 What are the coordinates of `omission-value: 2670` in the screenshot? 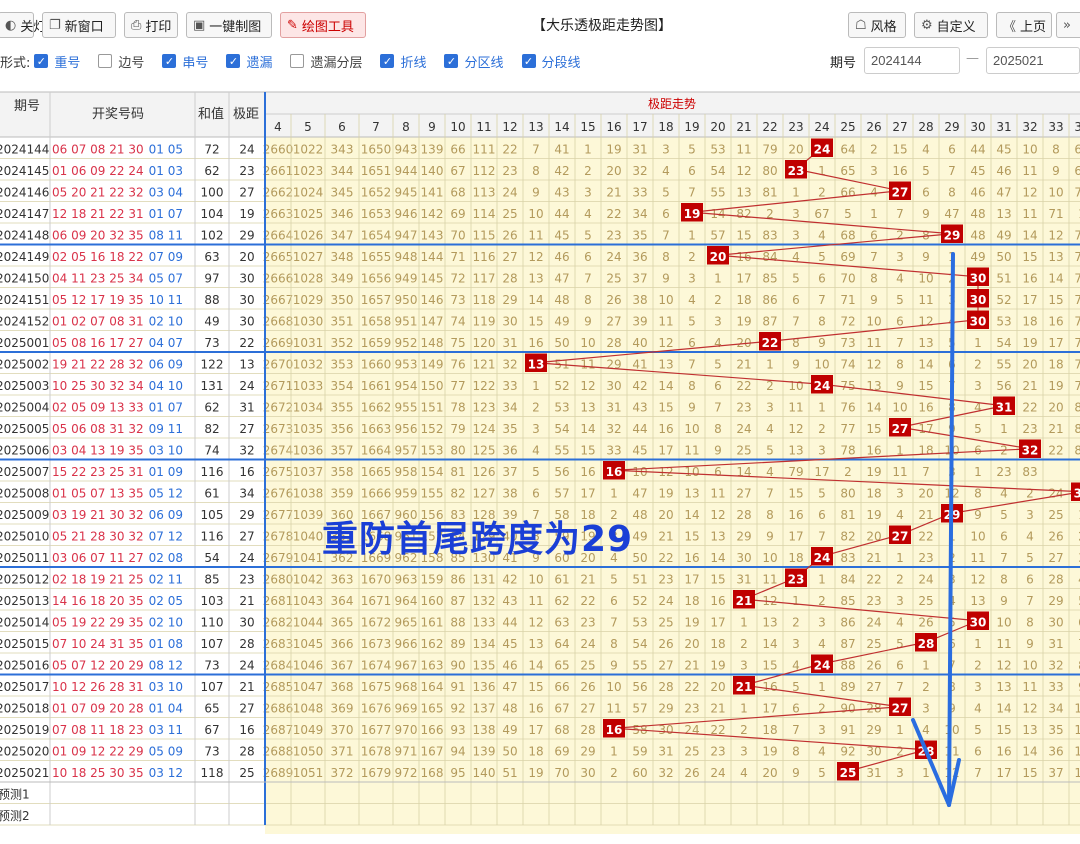 It's located at (278, 365).